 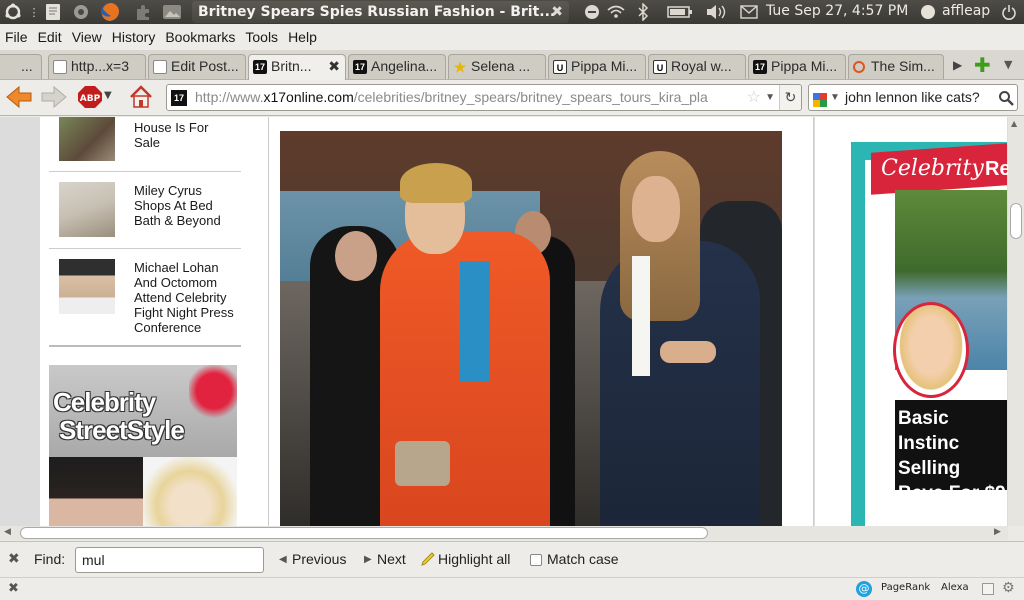 I want to click on menu-history: History, so click(x=134, y=37).